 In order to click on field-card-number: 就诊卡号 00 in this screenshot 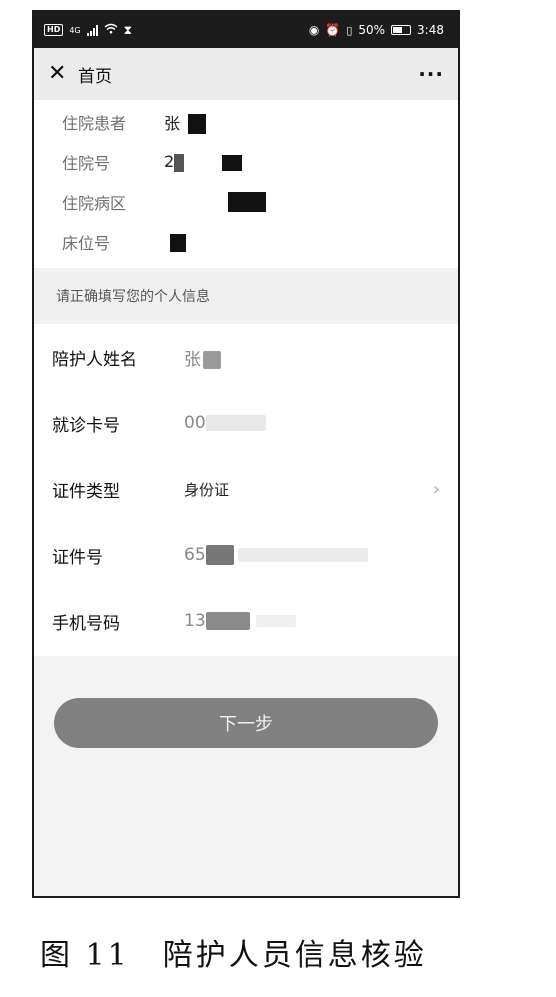, I will do `click(246, 423)`.